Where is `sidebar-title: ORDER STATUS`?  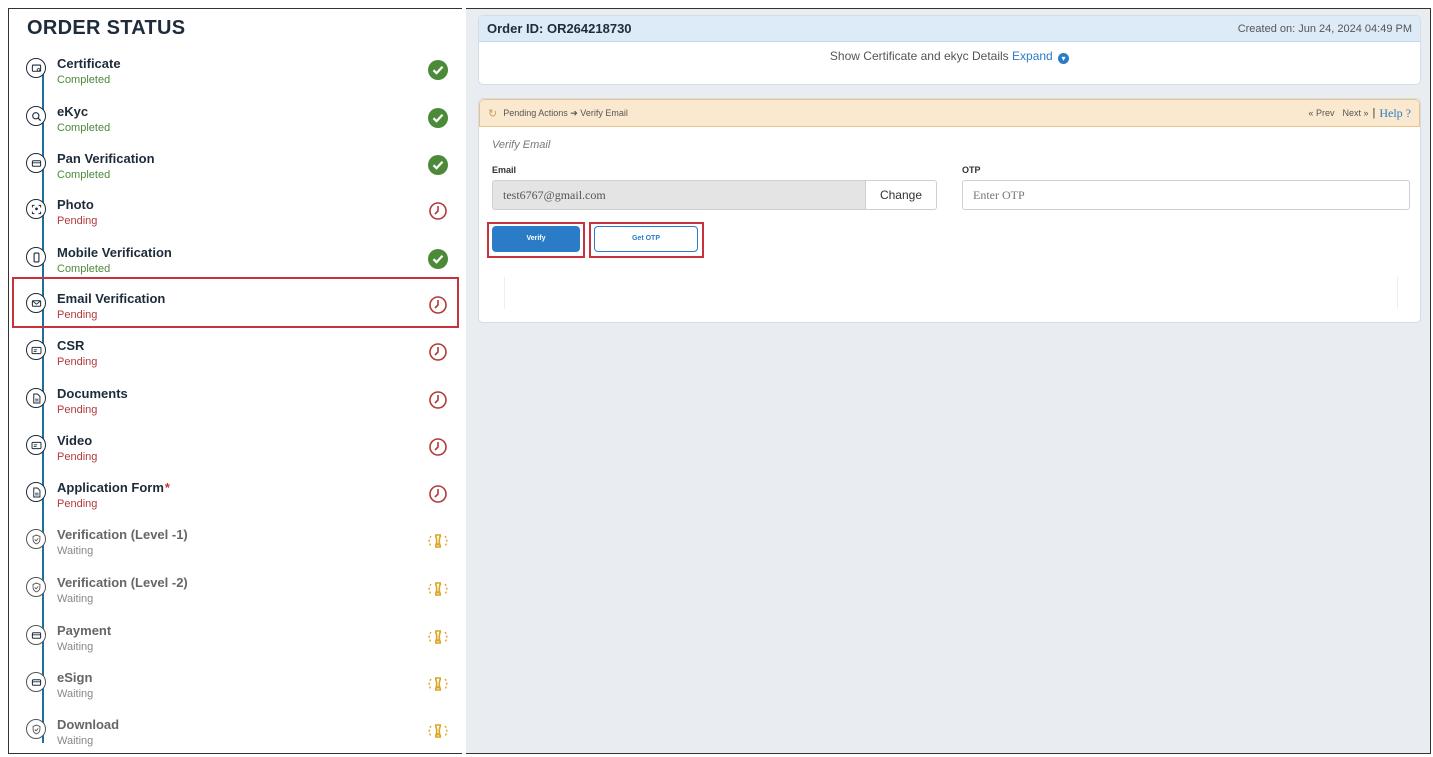
sidebar-title: ORDER STATUS is located at coordinates (106, 28).